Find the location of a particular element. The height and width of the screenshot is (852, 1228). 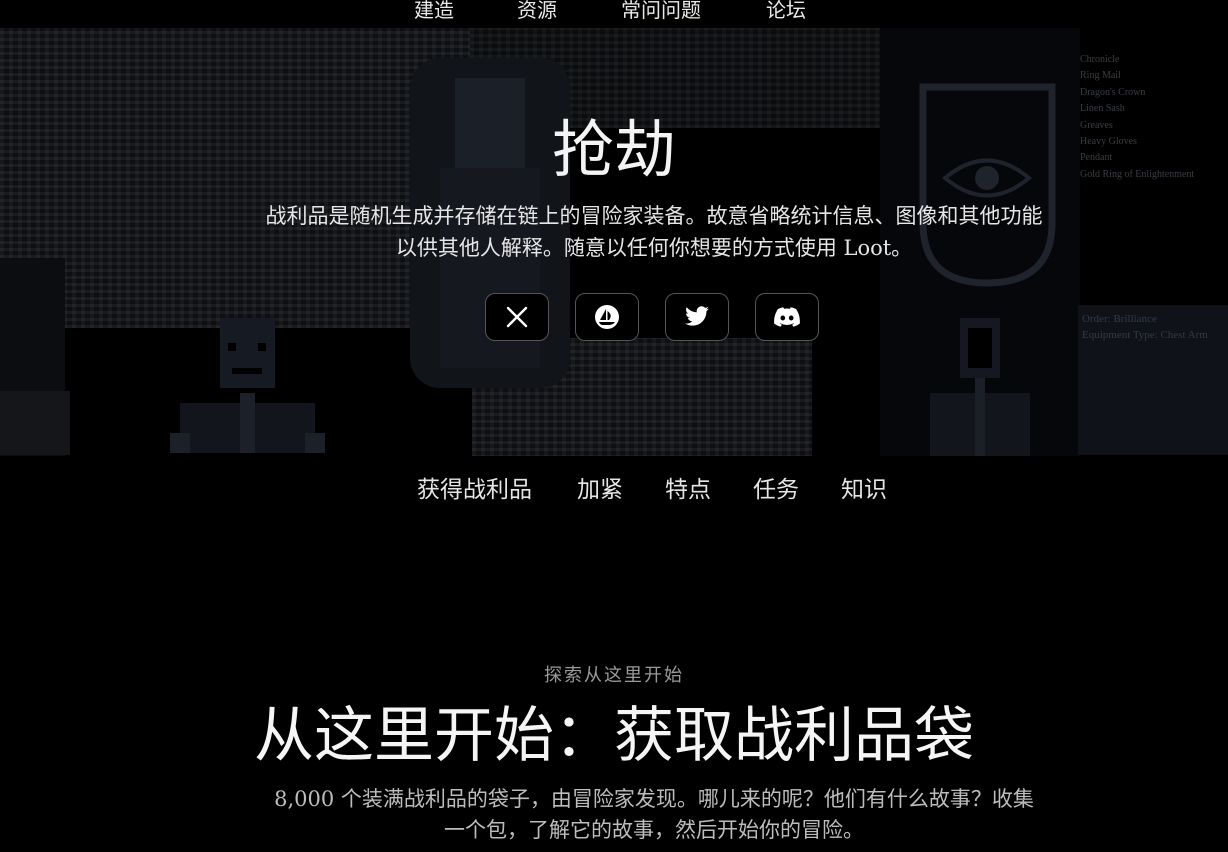

nav-link-build: 建造 is located at coordinates (434, 11).